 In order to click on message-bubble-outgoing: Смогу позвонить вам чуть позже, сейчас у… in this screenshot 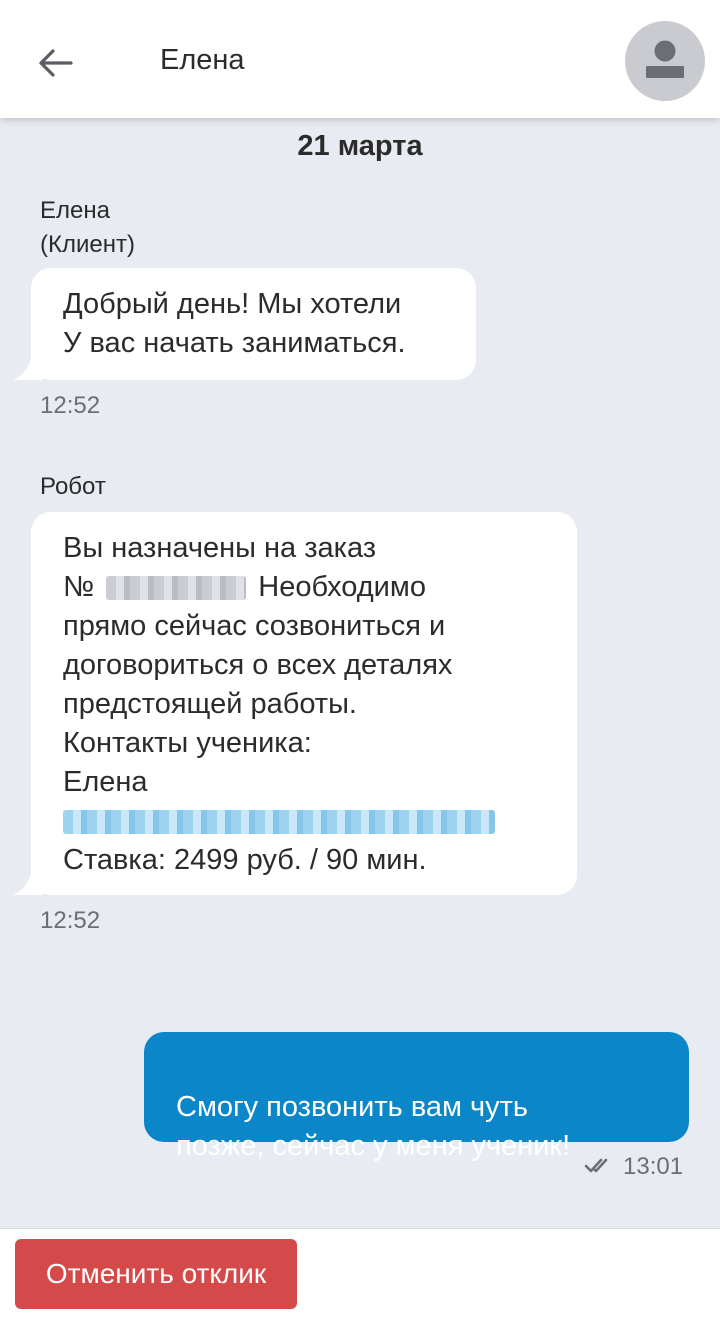, I will do `click(416, 1097)`.